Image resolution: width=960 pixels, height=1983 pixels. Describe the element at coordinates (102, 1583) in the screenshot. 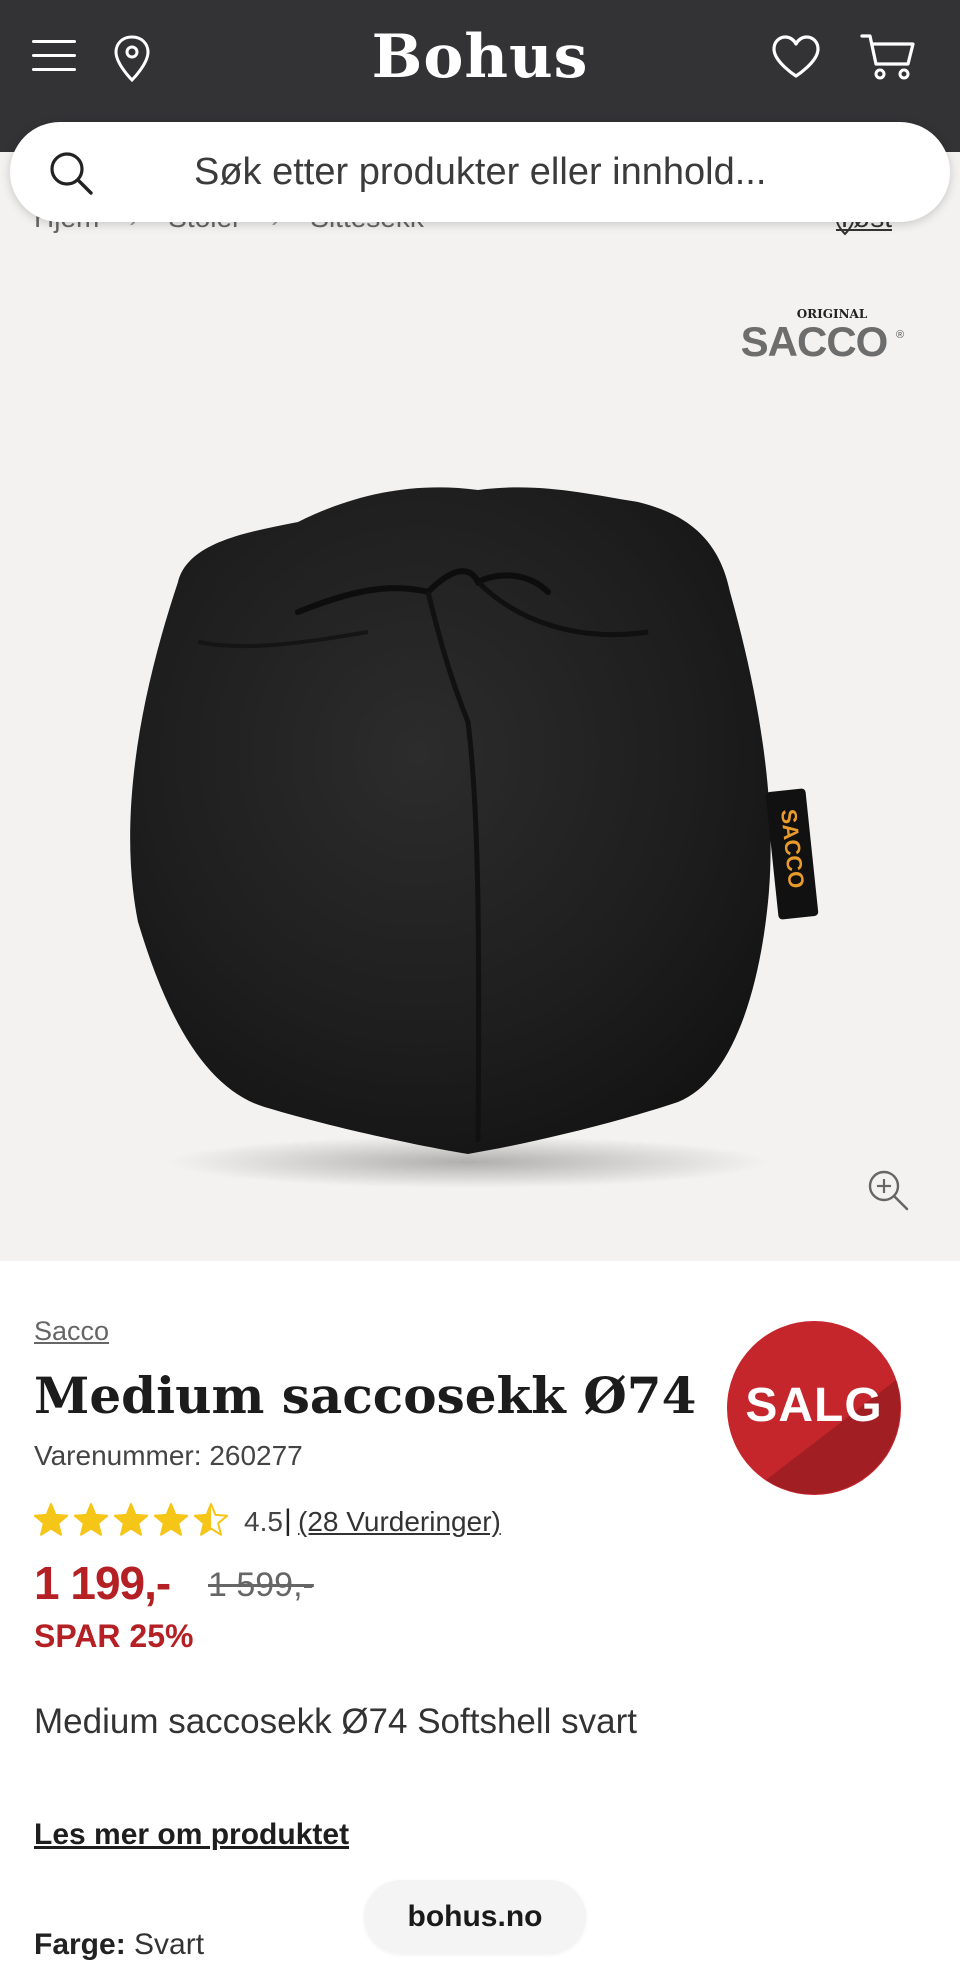

I see `current-price: 1 199,-` at that location.